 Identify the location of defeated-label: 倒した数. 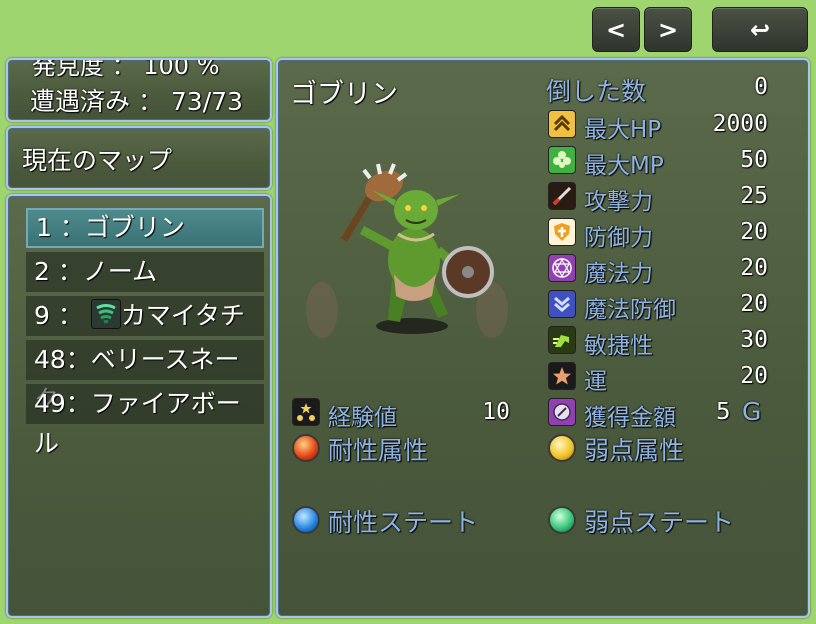
(596, 91).